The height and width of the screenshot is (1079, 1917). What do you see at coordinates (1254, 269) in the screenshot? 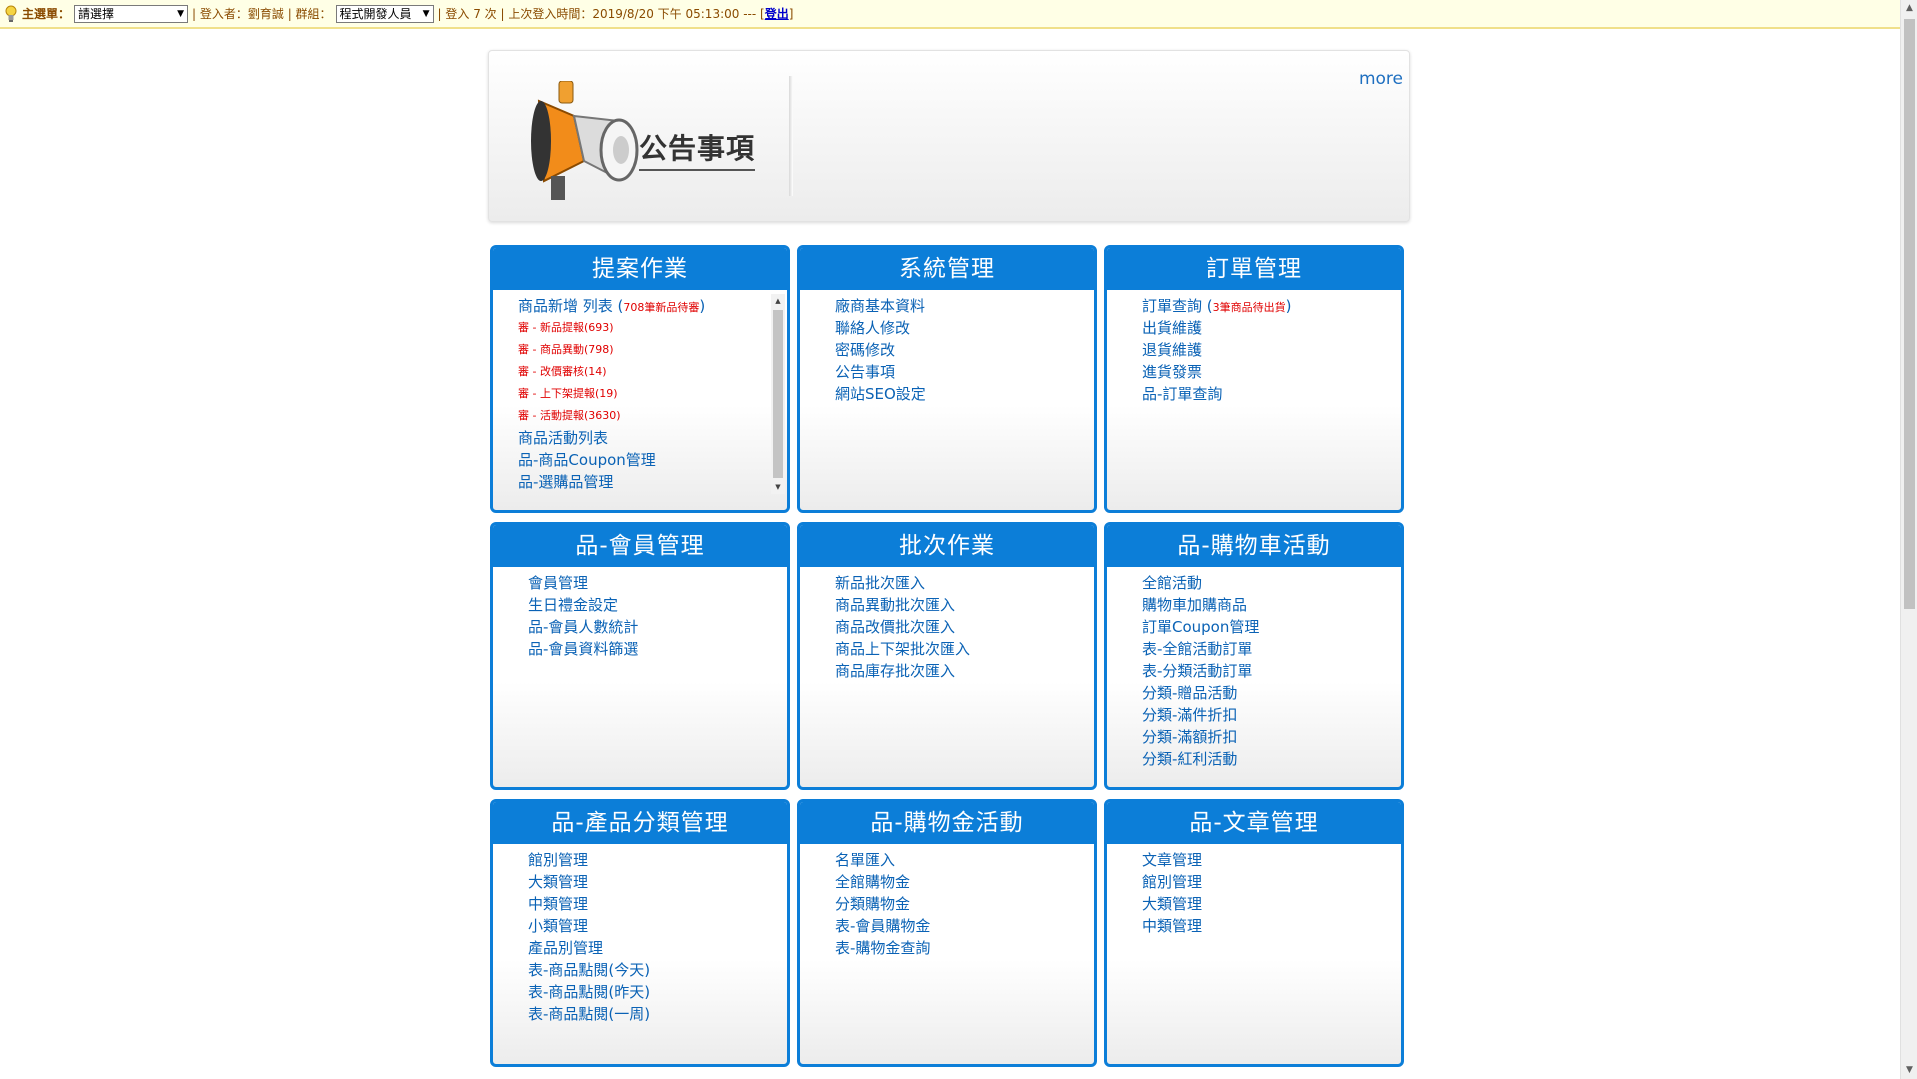
I see `panel-title: 訂單管理` at bounding box center [1254, 269].